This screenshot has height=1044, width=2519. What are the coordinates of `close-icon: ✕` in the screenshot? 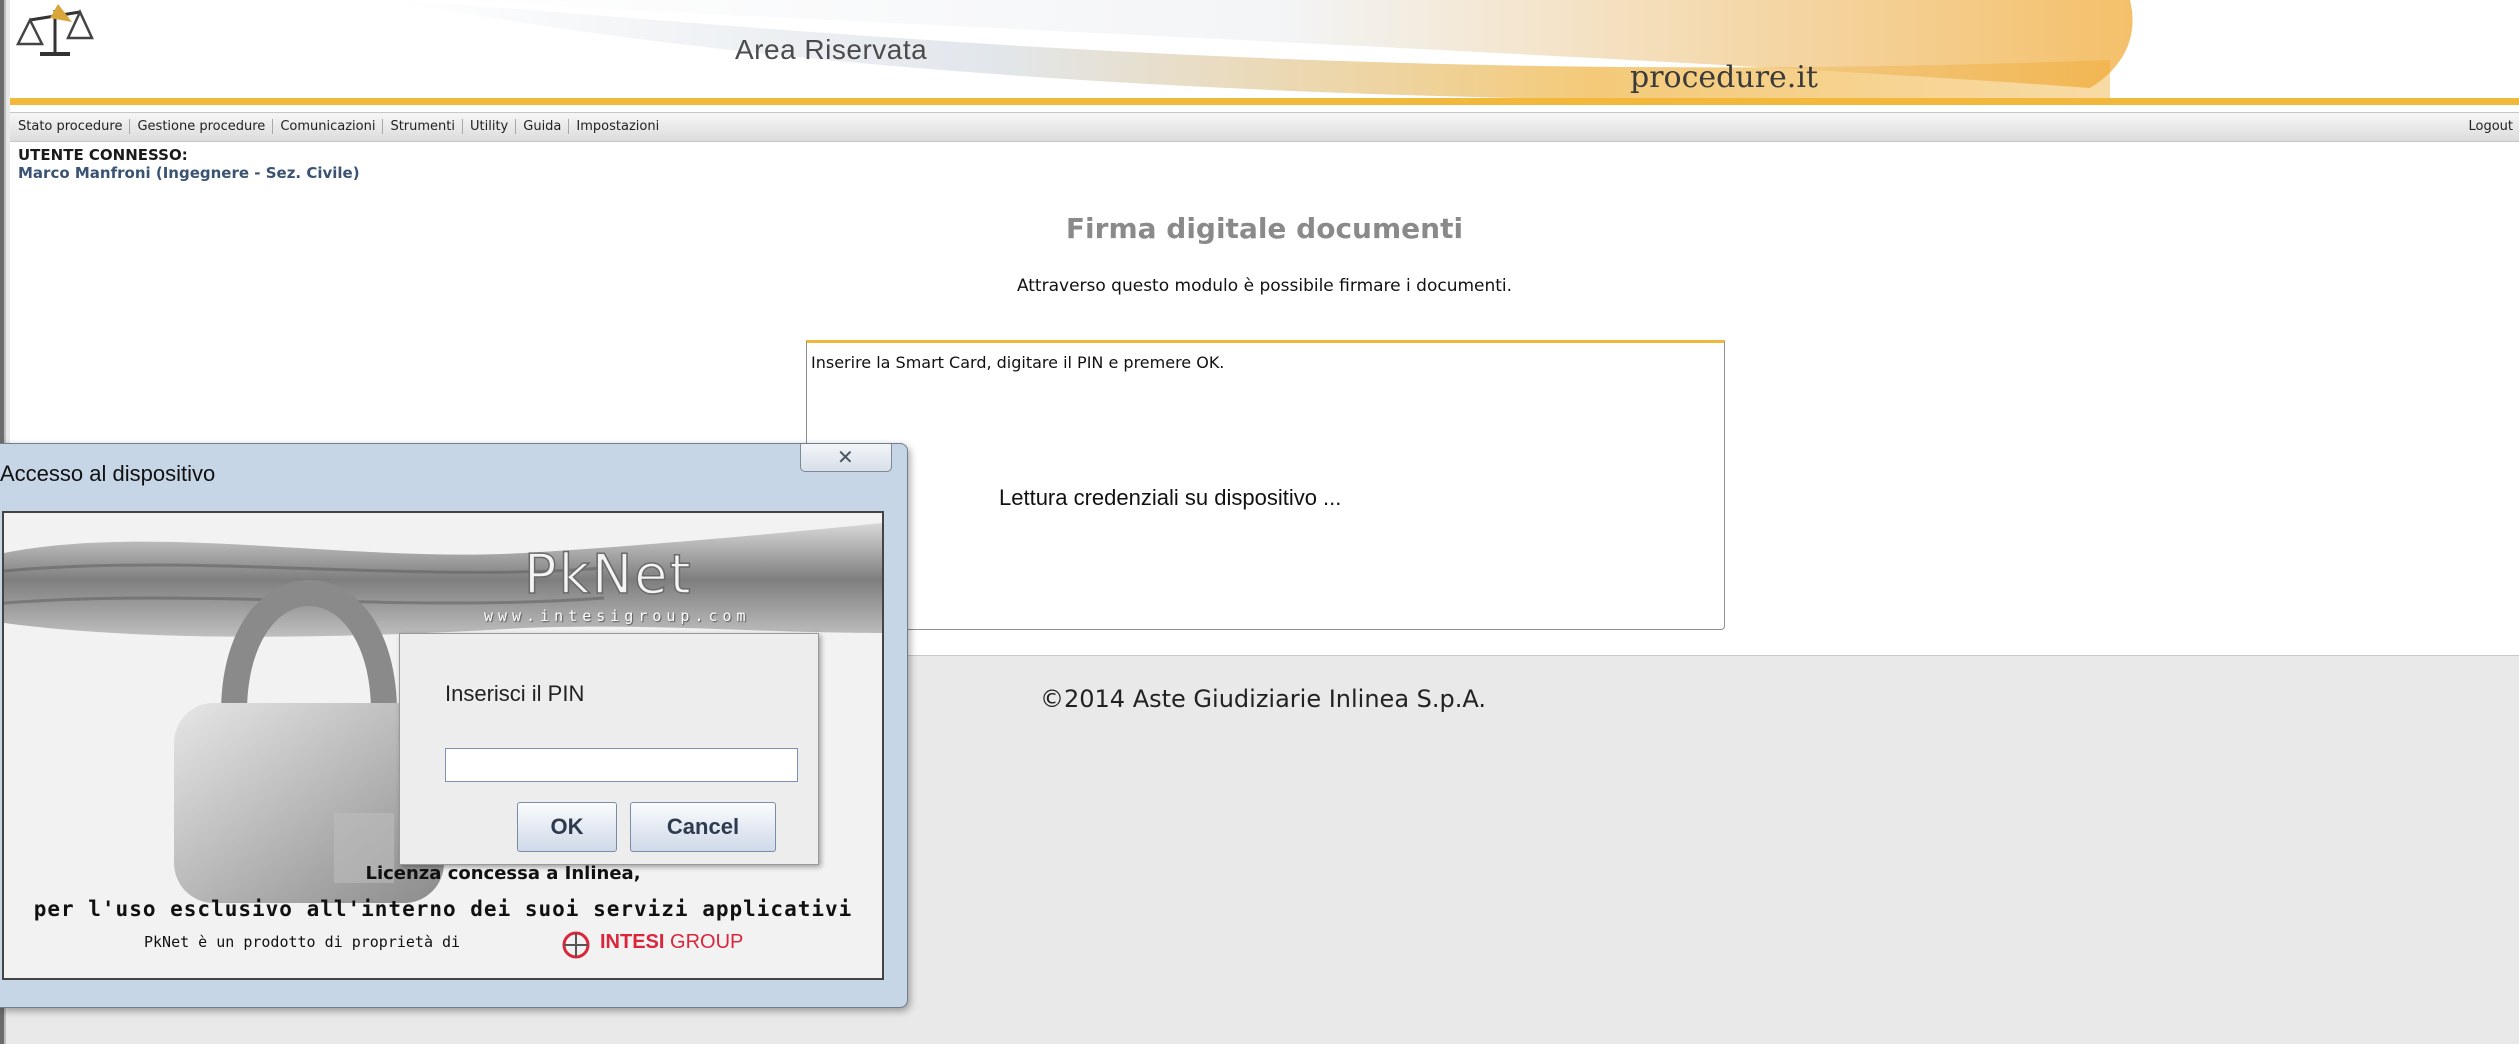 It's located at (845, 457).